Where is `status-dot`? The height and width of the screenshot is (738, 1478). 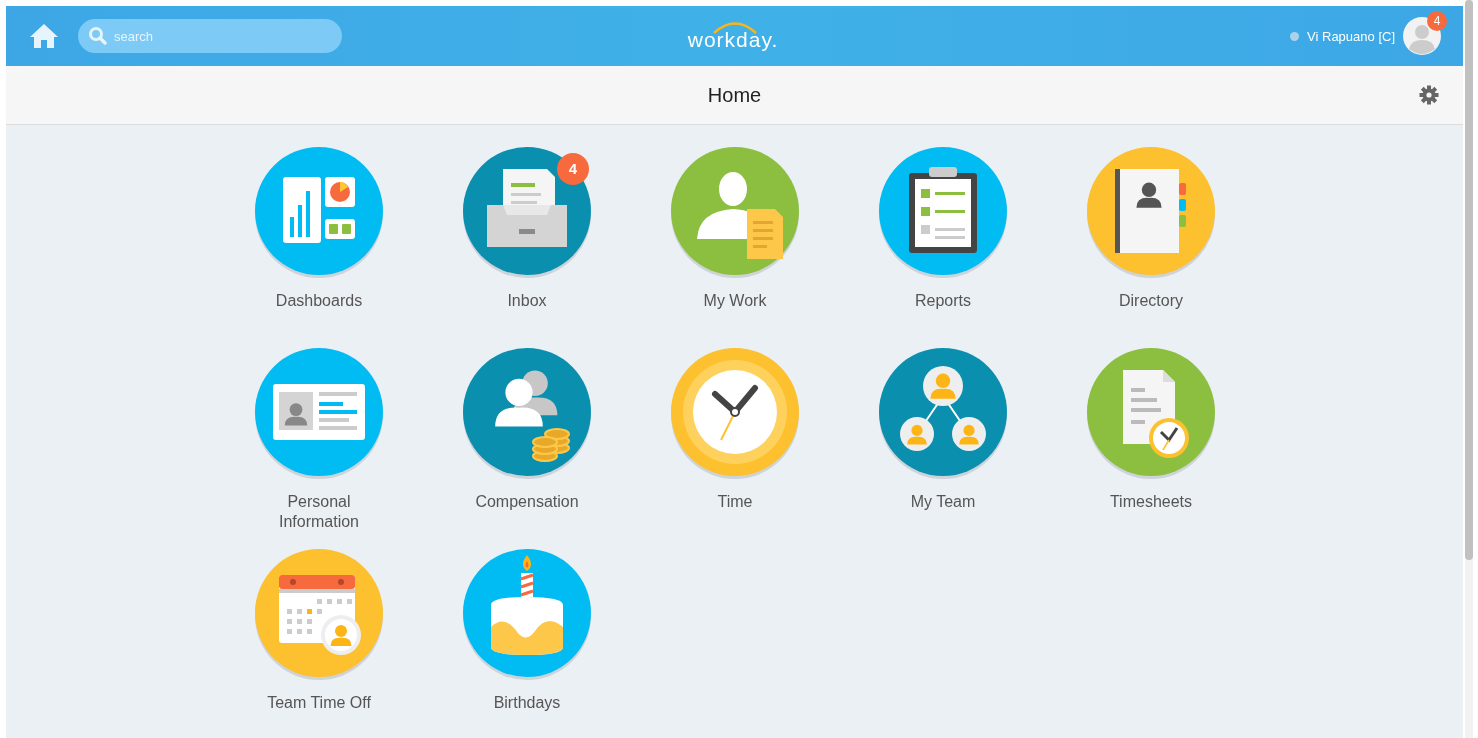 status-dot is located at coordinates (1295, 36).